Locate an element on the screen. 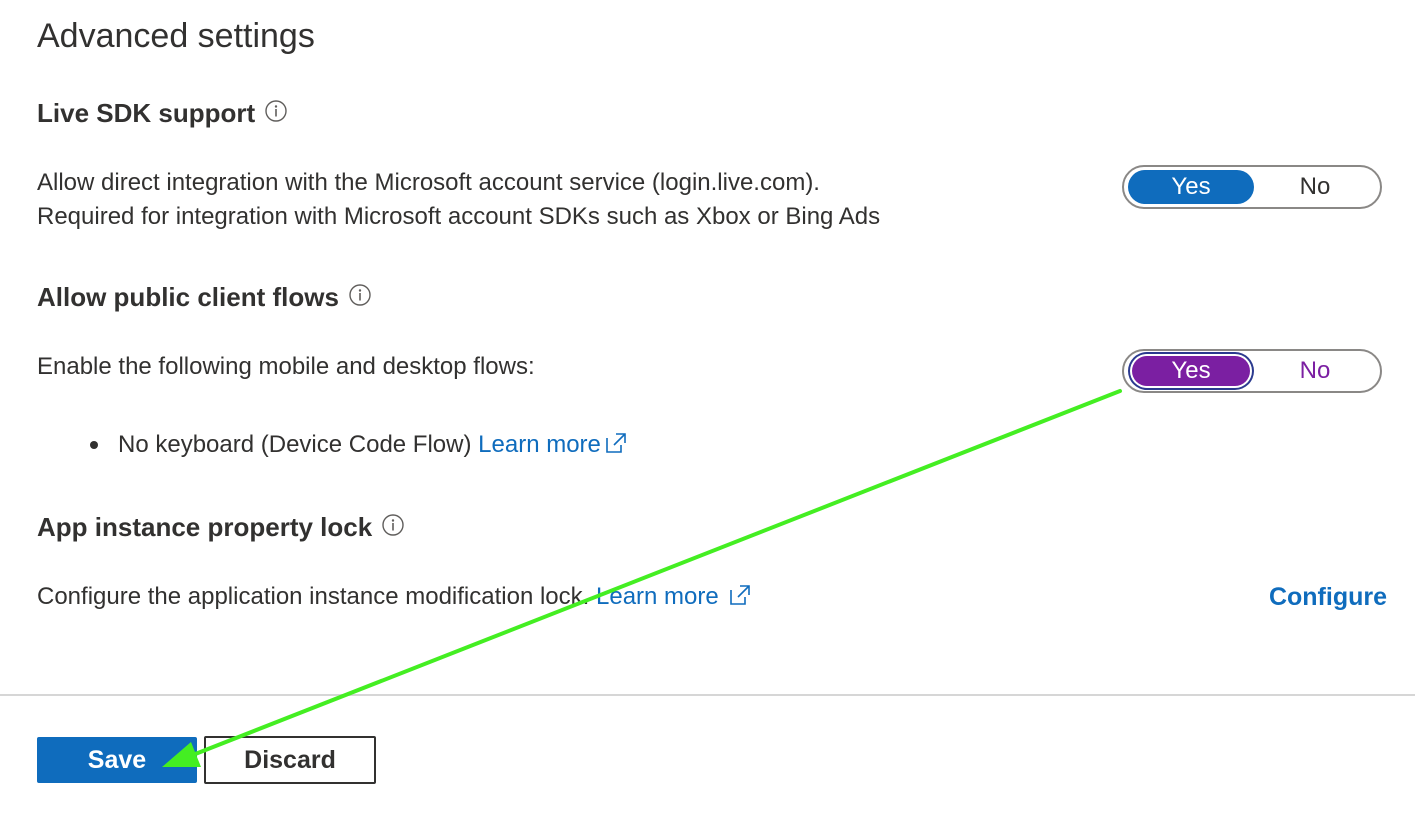  configure-link: Configure is located at coordinates (1328, 597).